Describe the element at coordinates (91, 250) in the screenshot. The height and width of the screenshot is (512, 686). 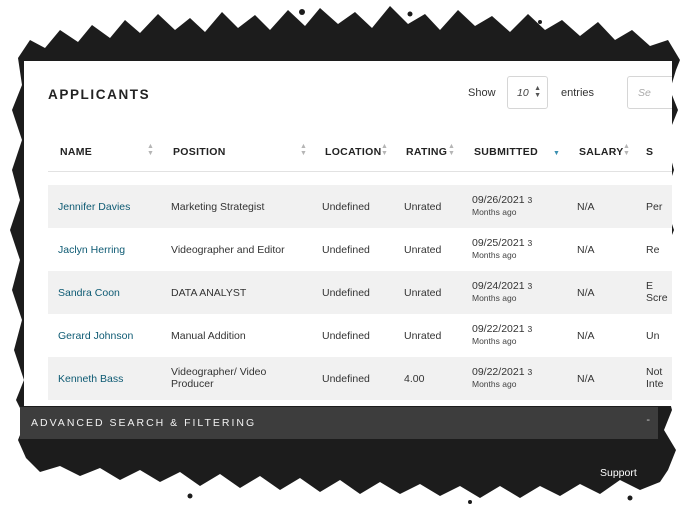
I see `applicant-name-link: Jaclyn Herring` at that location.